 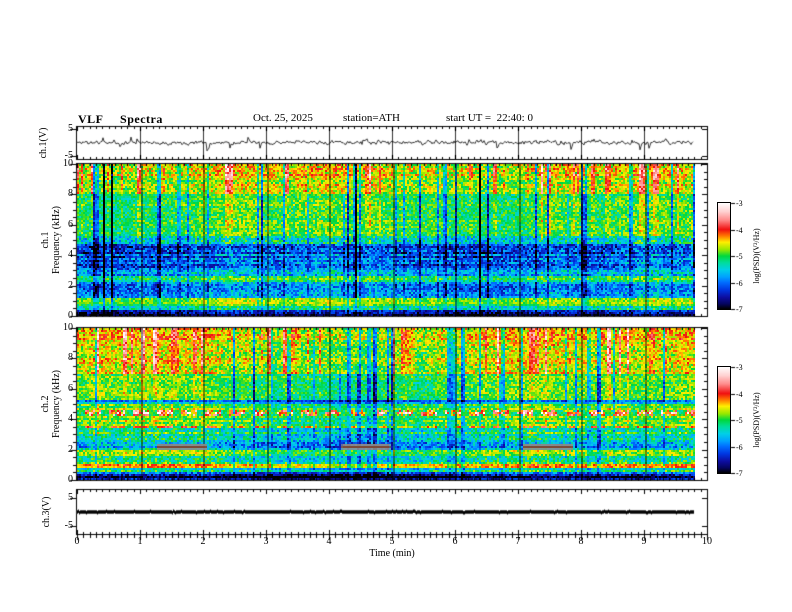 What do you see at coordinates (266, 541) in the screenshot?
I see `time-tick-label: 3` at bounding box center [266, 541].